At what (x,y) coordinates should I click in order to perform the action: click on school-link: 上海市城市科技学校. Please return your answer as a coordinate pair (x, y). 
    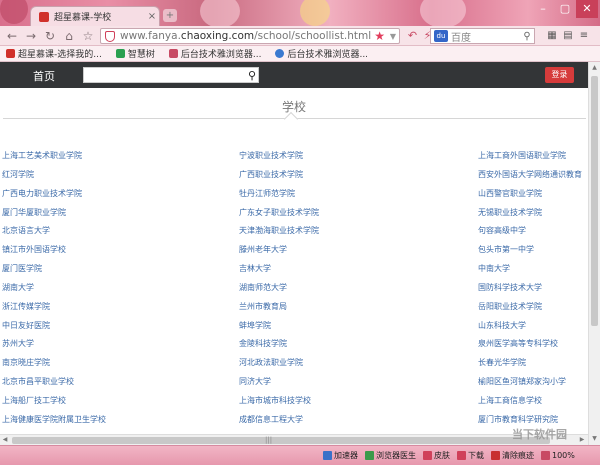
    Looking at the image, I should click on (354, 400).